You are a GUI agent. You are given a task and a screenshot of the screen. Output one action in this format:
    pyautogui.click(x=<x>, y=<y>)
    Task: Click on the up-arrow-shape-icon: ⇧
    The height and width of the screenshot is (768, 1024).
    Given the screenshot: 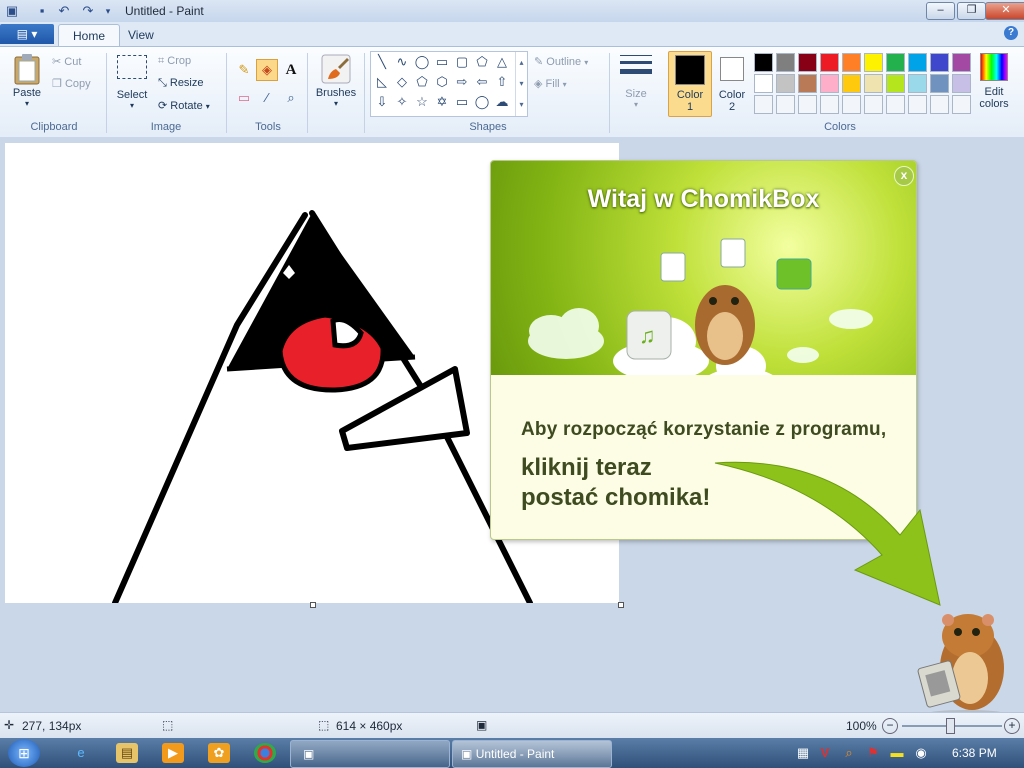 What is the action you would take?
    pyautogui.click(x=502, y=82)
    